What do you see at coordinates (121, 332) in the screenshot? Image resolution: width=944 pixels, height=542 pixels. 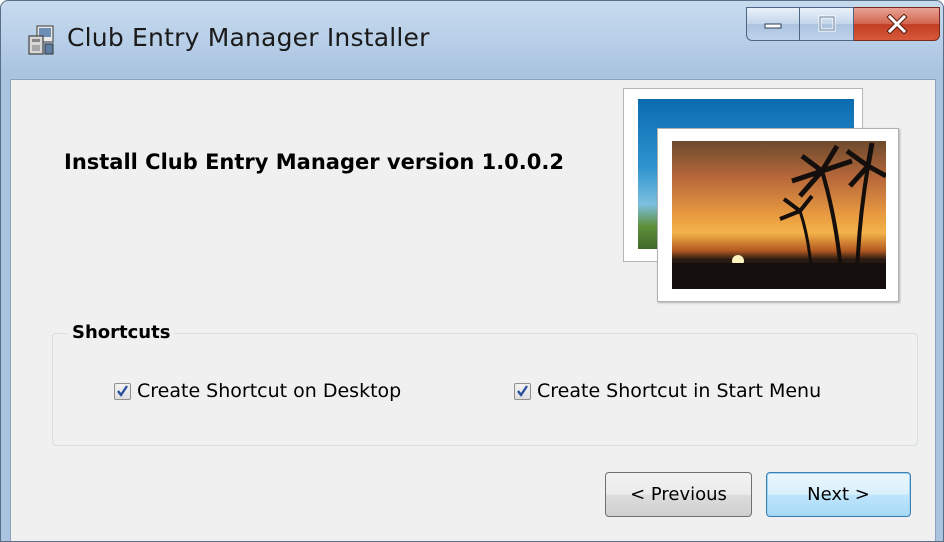 I see `shortcuts-group-label: Shortcuts` at bounding box center [121, 332].